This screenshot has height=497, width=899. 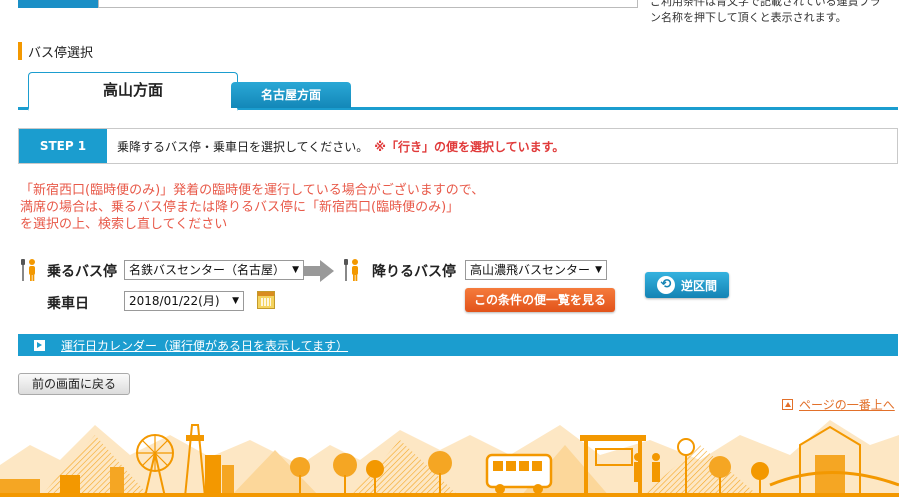 I want to click on tab-takayama: 高山方面, so click(x=133, y=91).